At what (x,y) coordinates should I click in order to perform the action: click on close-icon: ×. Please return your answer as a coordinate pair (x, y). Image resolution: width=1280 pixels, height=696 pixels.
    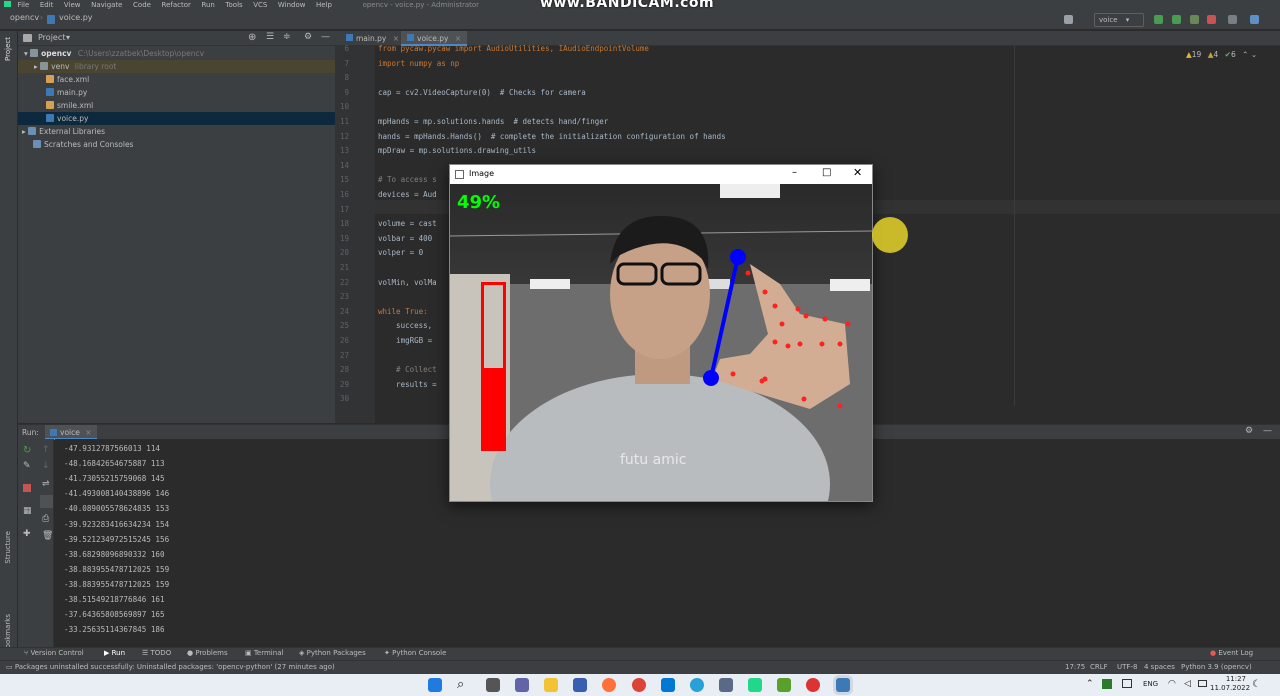
    Looking at the image, I should click on (88, 432).